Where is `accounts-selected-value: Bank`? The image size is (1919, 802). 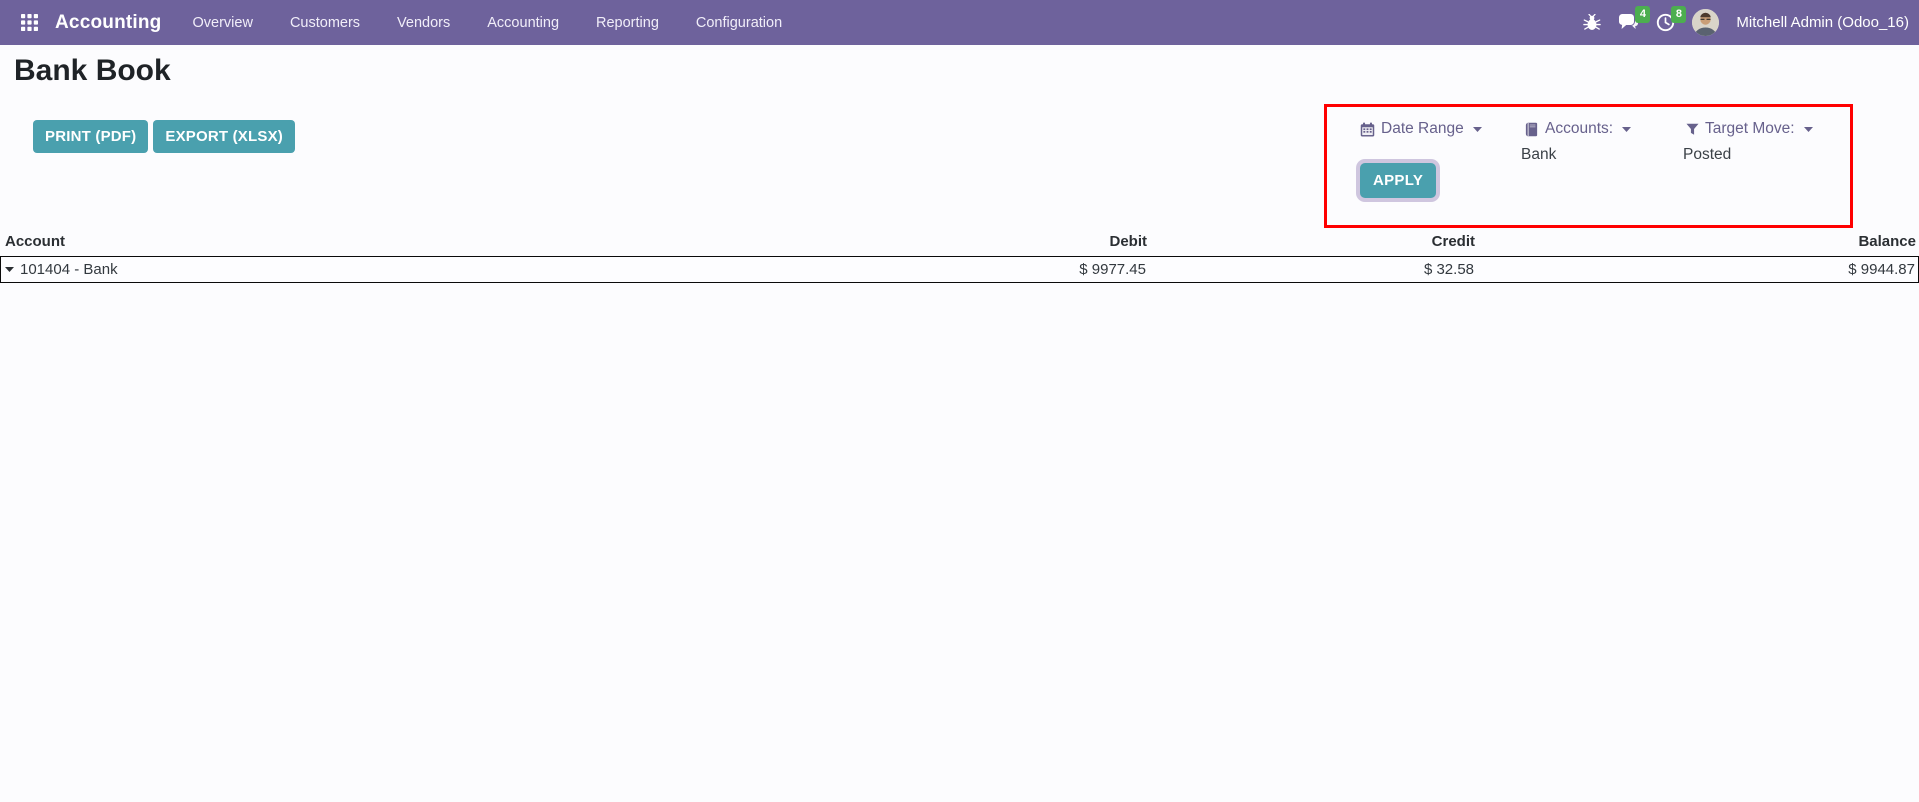 accounts-selected-value: Bank is located at coordinates (1539, 154).